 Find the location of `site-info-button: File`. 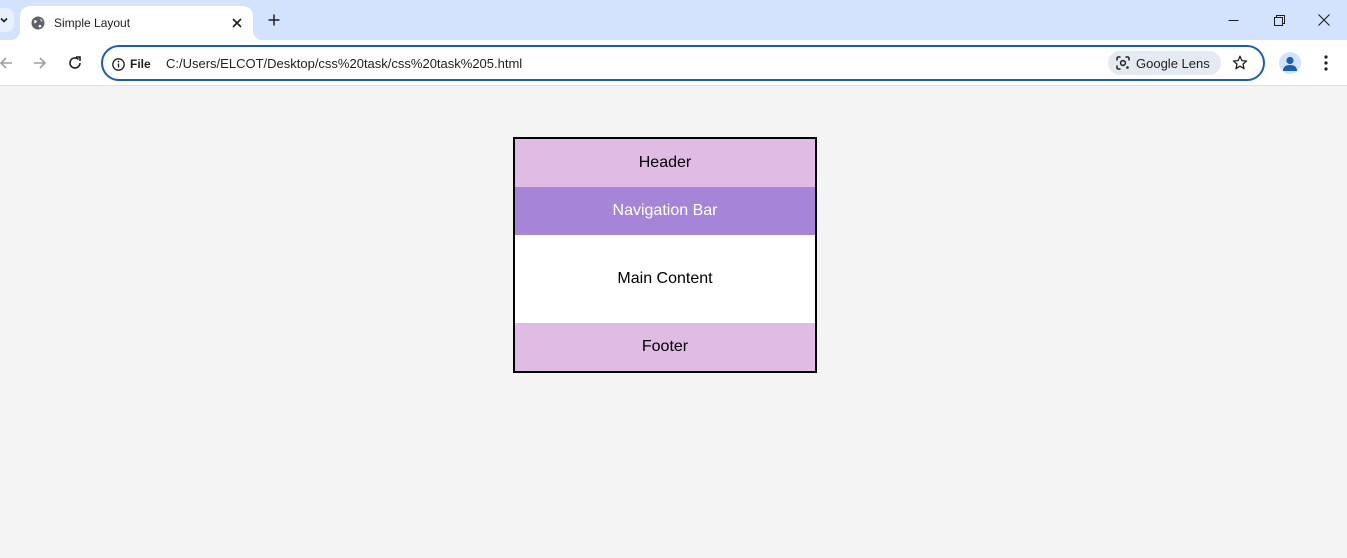

site-info-button: File is located at coordinates (131, 64).